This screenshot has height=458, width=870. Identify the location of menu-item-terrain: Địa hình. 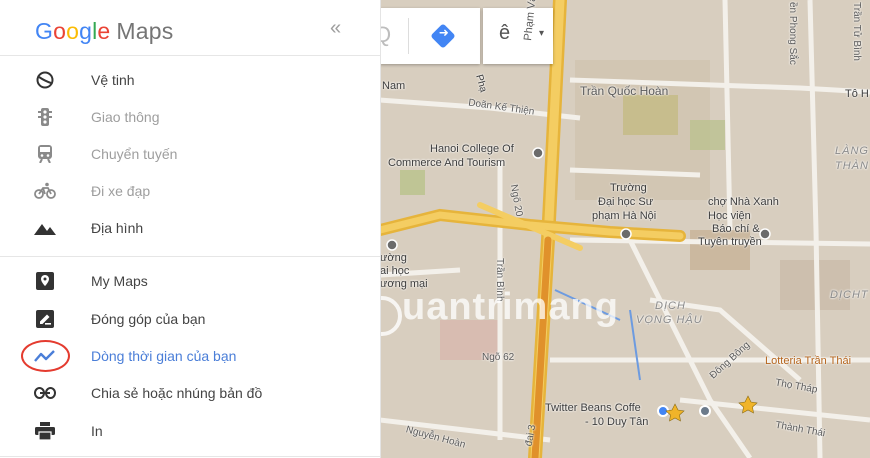
(190, 228).